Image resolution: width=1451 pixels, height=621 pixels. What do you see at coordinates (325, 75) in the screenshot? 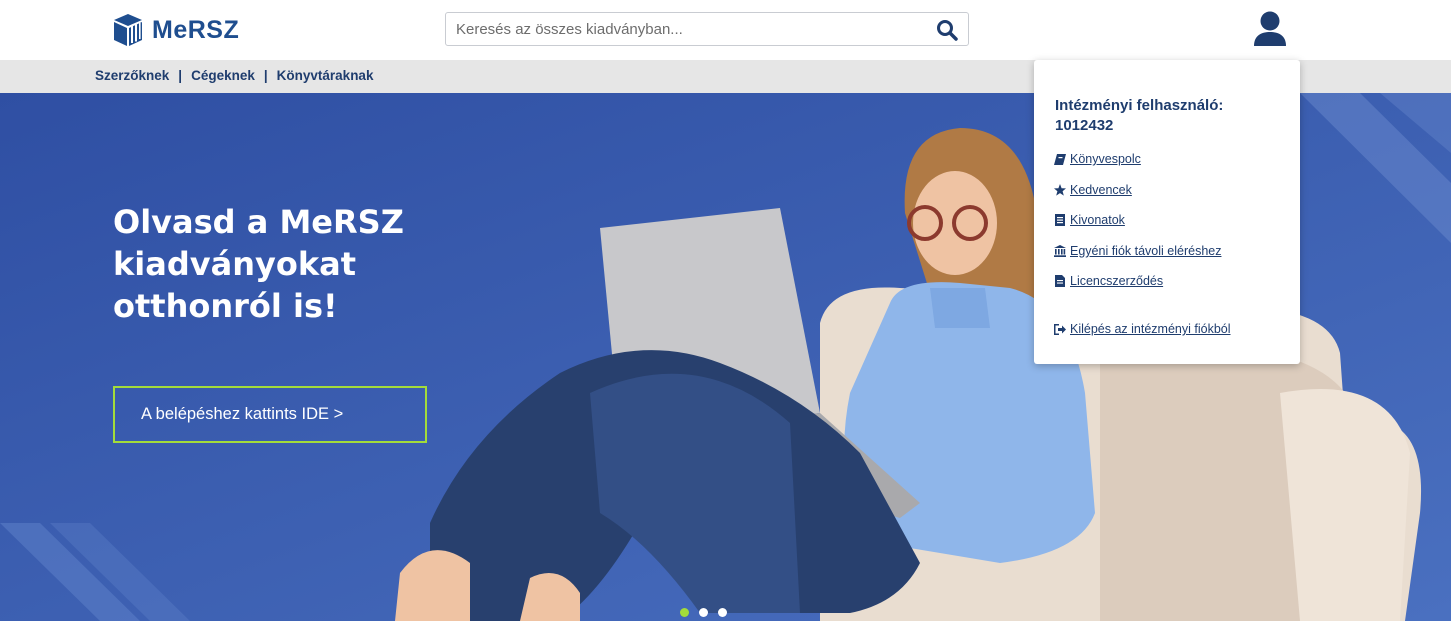
I see `nav-link-libraries: Könyvtáraknak` at bounding box center [325, 75].